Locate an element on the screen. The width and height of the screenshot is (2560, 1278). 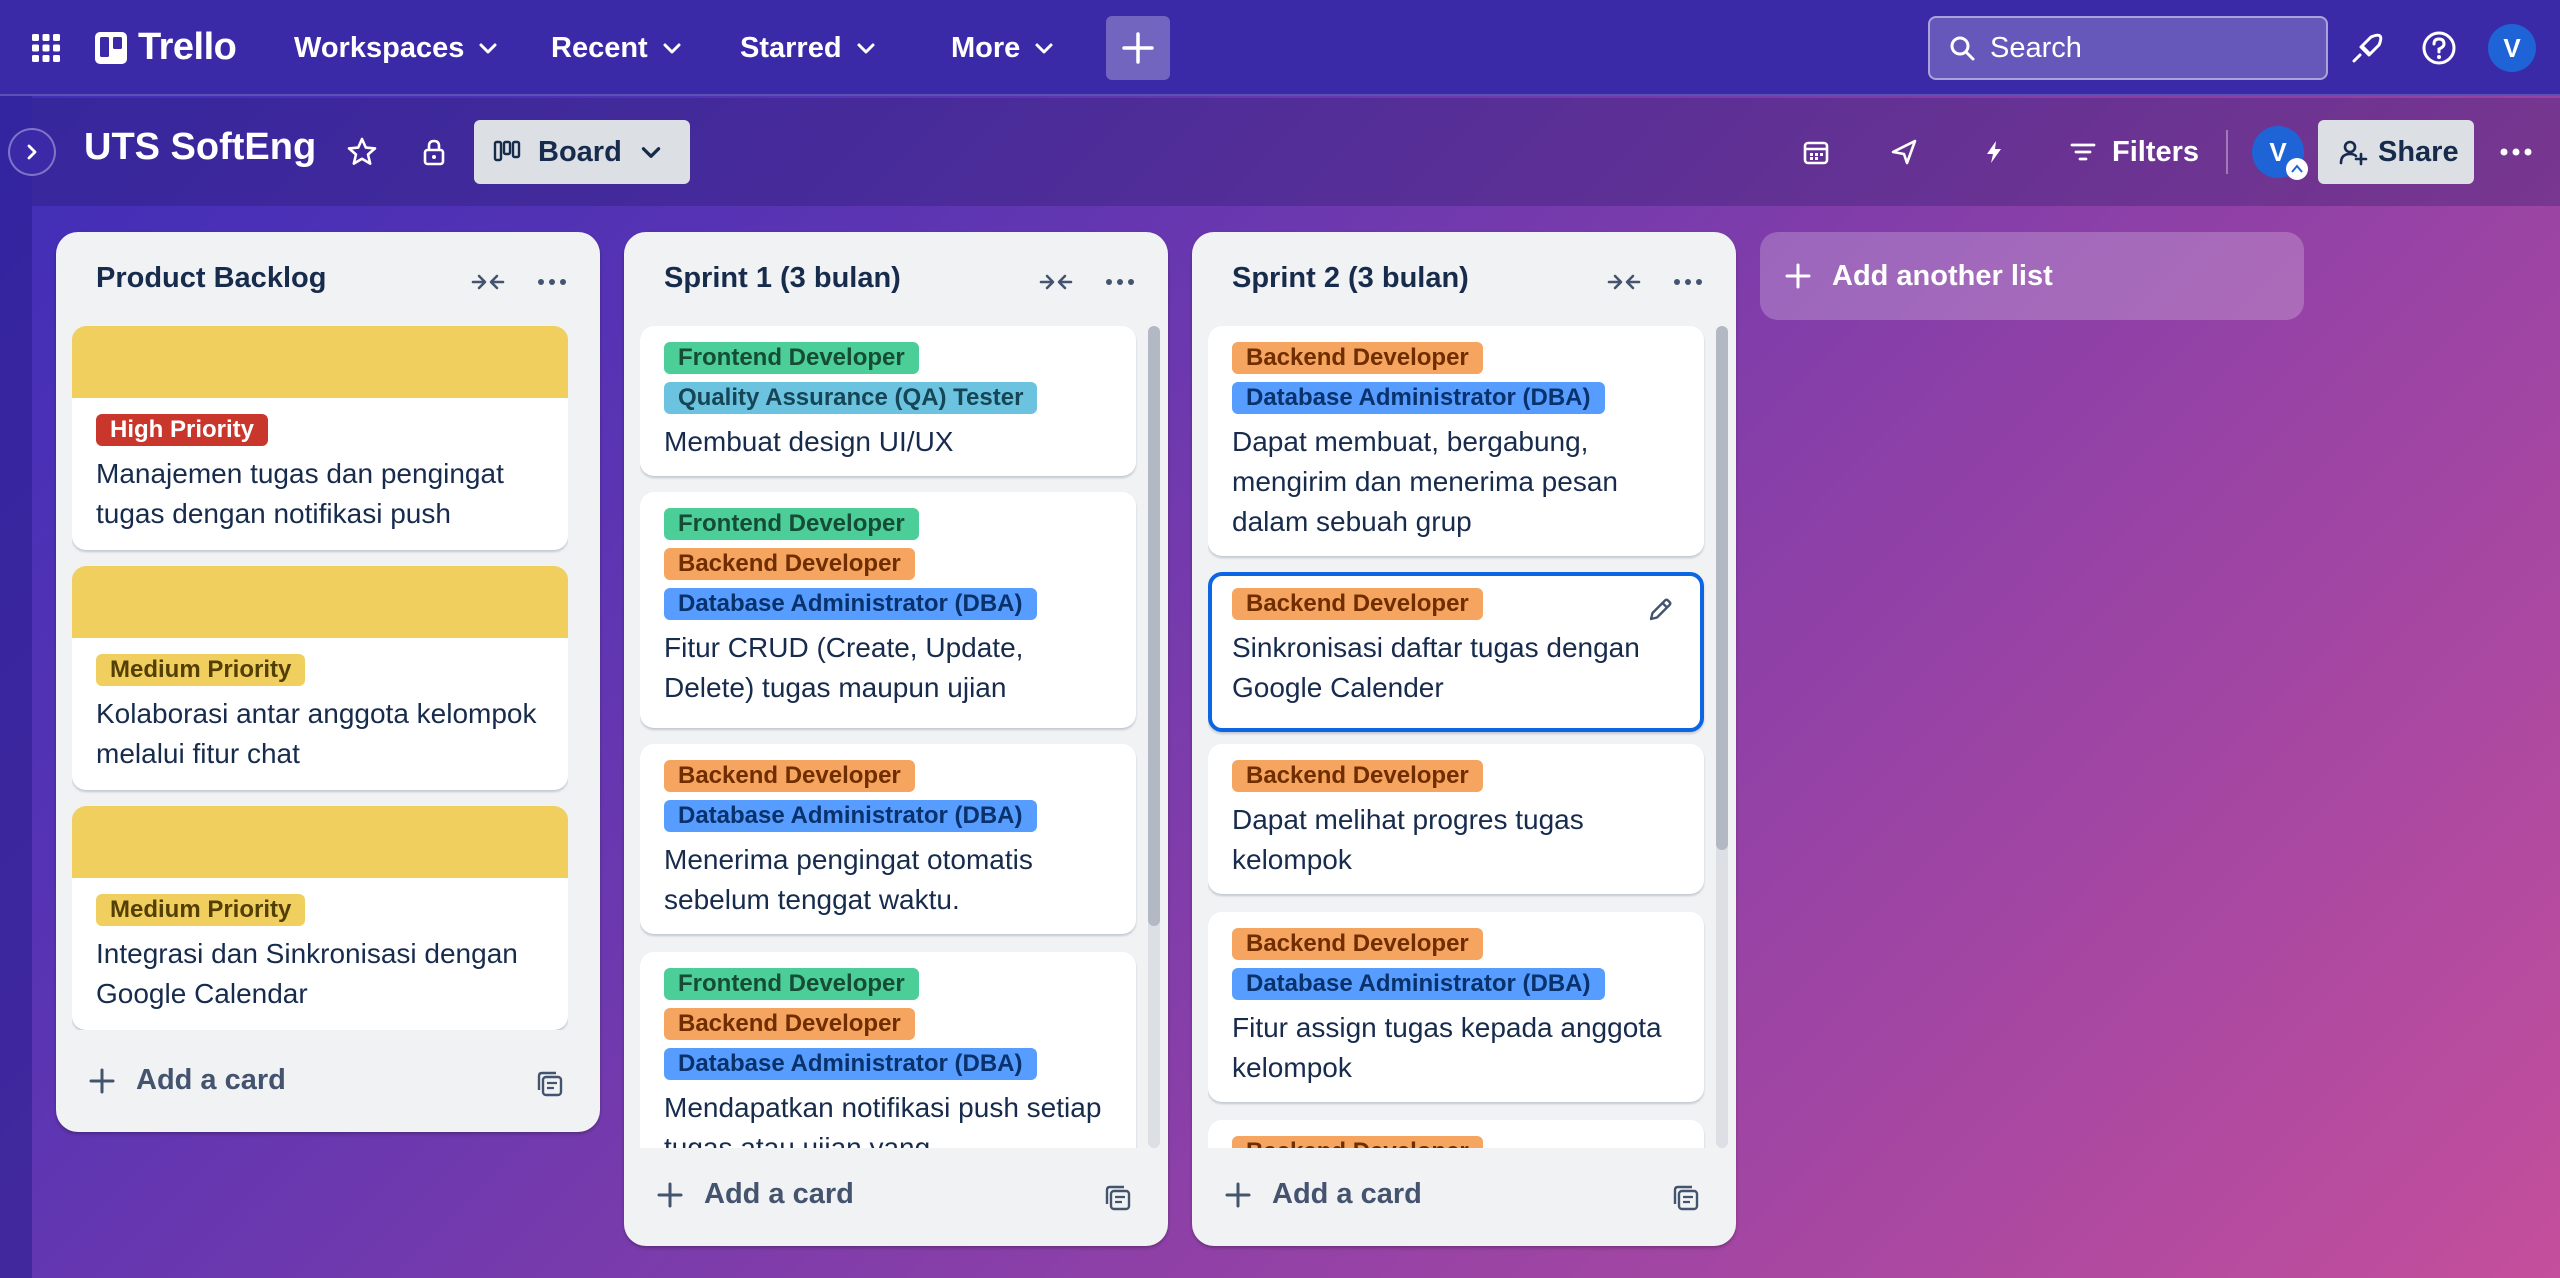
starred-menu: Starred is located at coordinates (809, 48).